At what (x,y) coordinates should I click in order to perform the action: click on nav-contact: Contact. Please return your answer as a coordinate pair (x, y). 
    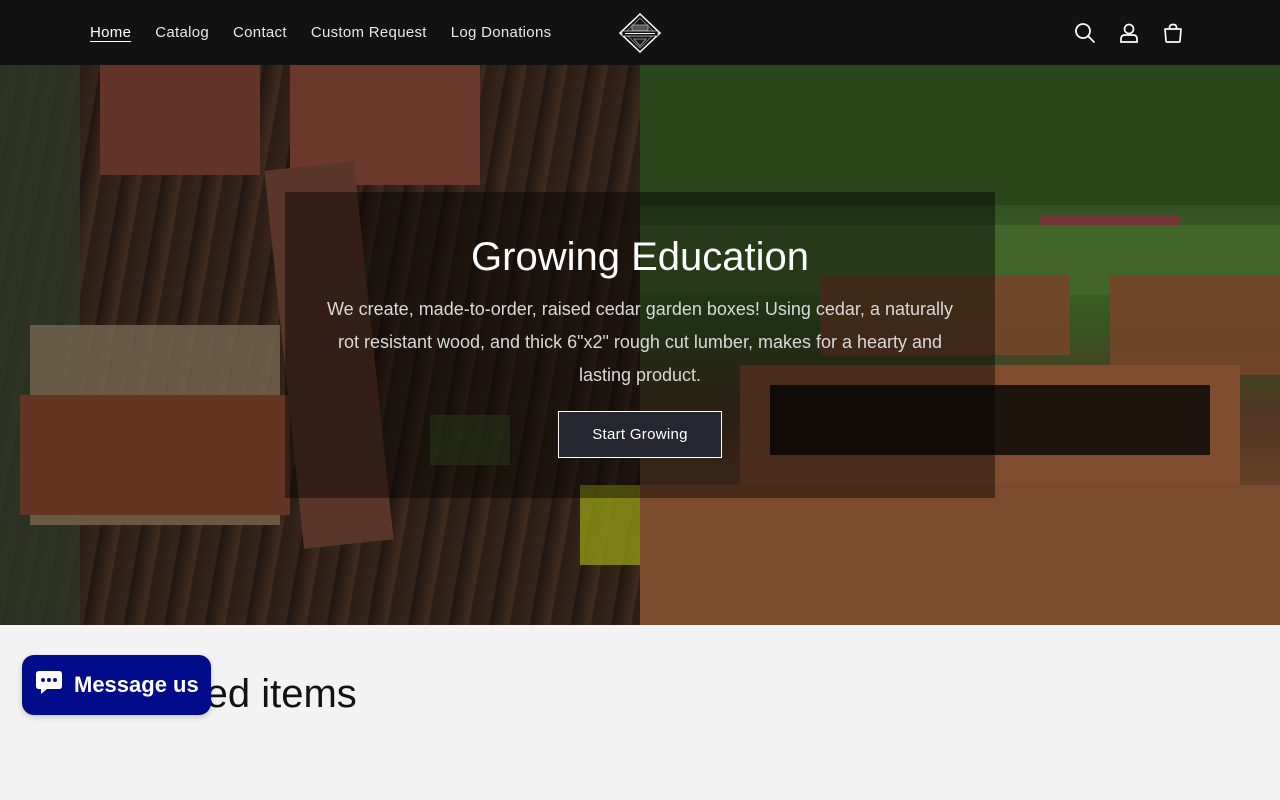
    Looking at the image, I should click on (260, 32).